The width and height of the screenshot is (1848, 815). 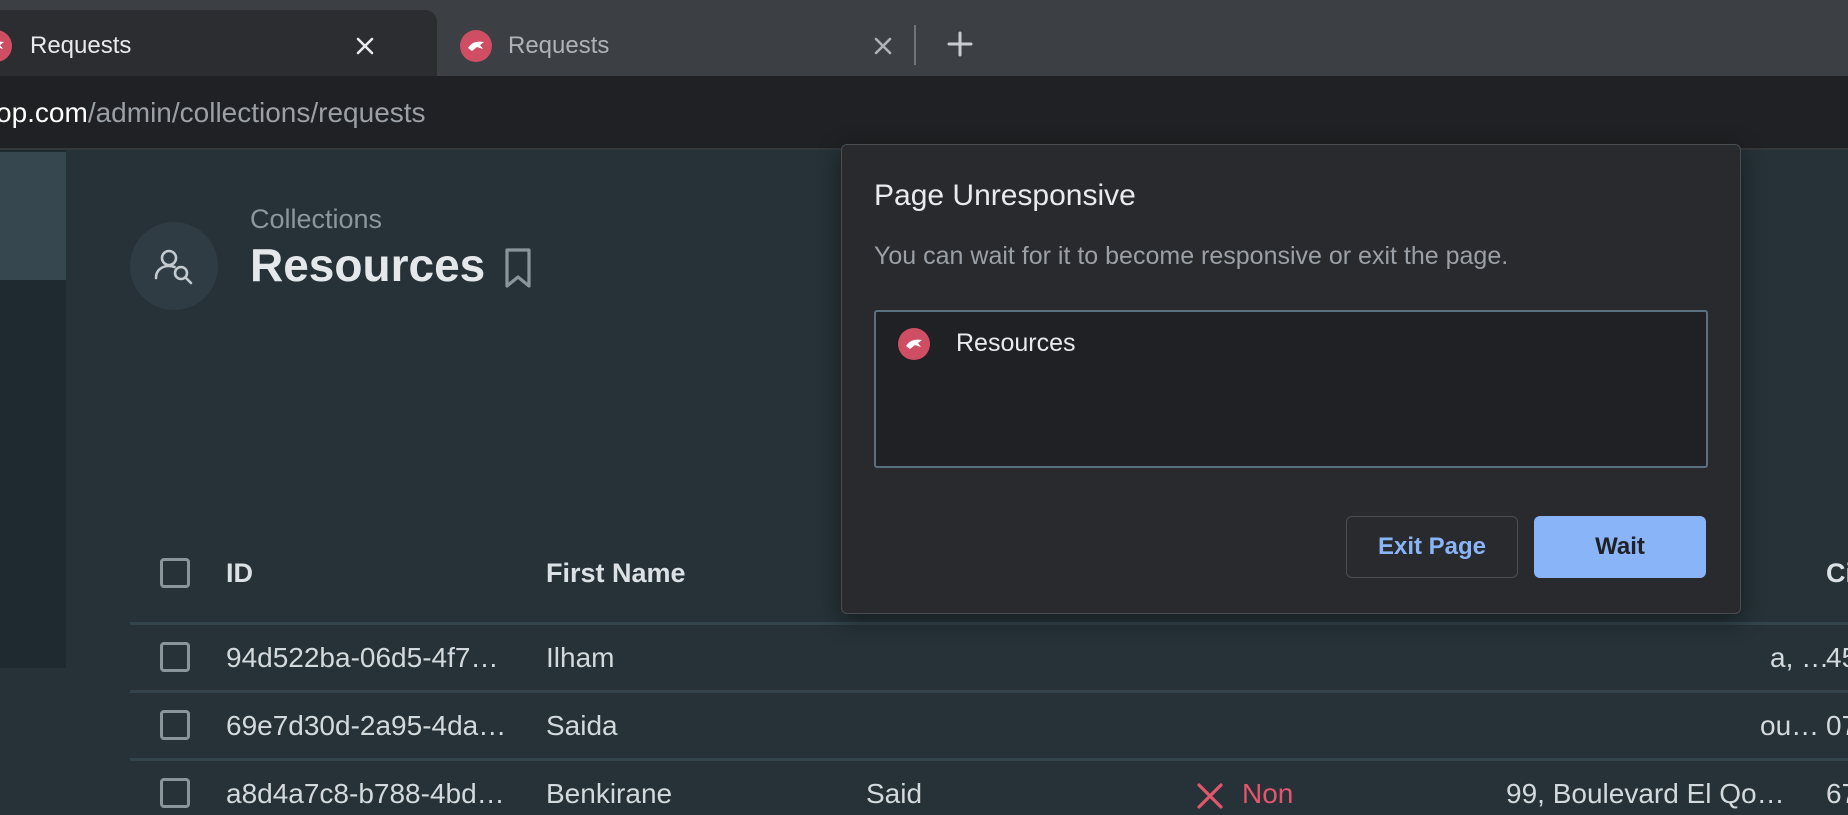 I want to click on tab-requests-inactive: Requests, so click(x=676, y=43).